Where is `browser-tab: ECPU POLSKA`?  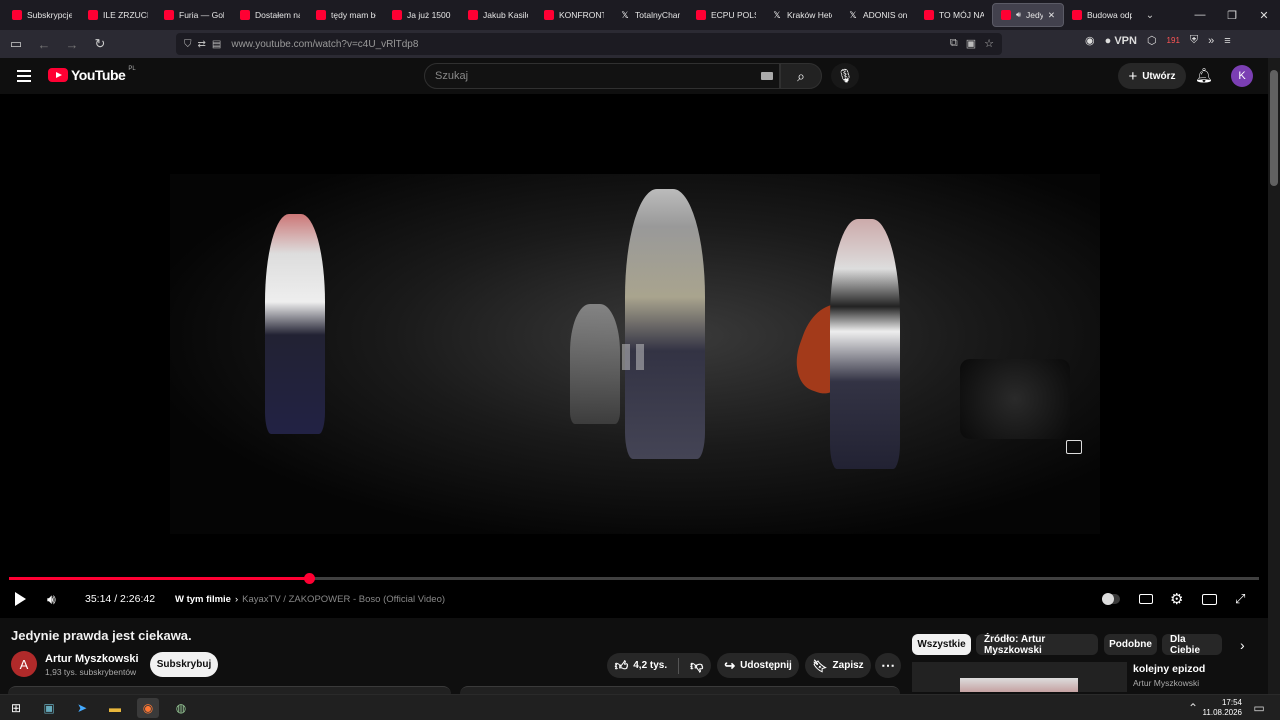
browser-tab: ECPU POLSKA is located at coordinates (726, 15).